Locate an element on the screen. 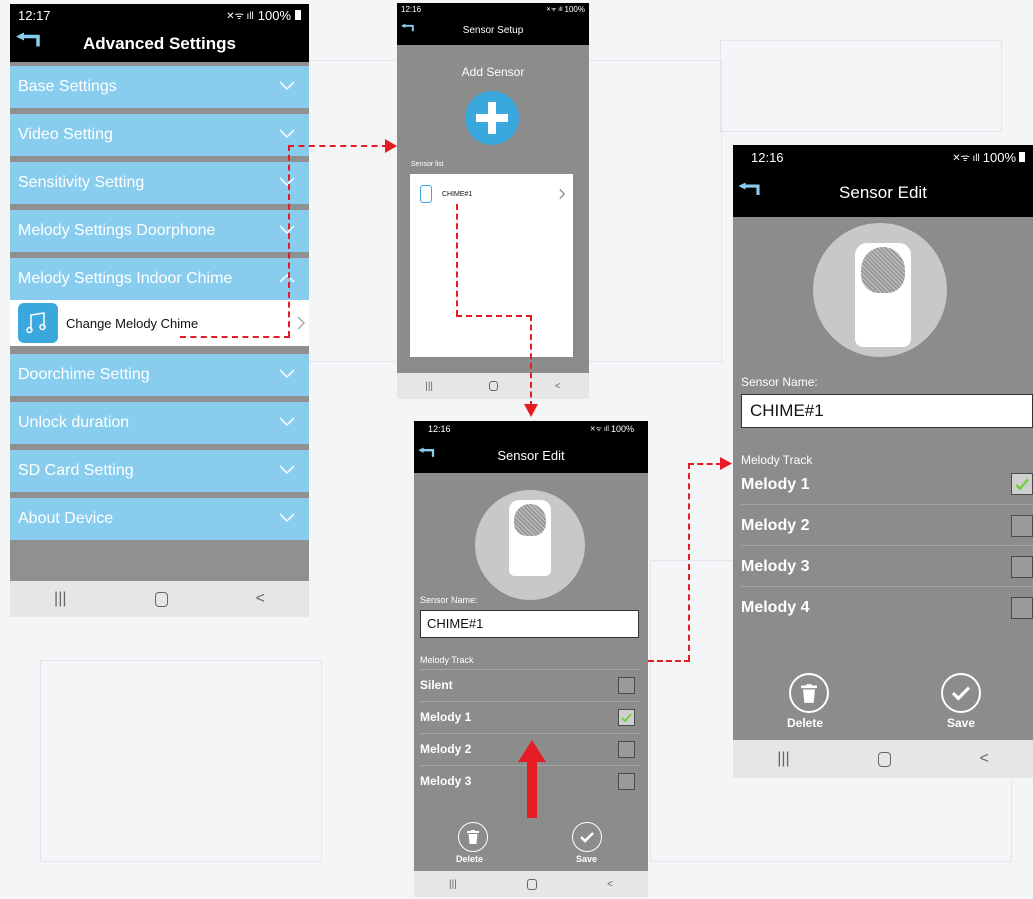  title-bar: Sensor Setup is located at coordinates (493, 30).